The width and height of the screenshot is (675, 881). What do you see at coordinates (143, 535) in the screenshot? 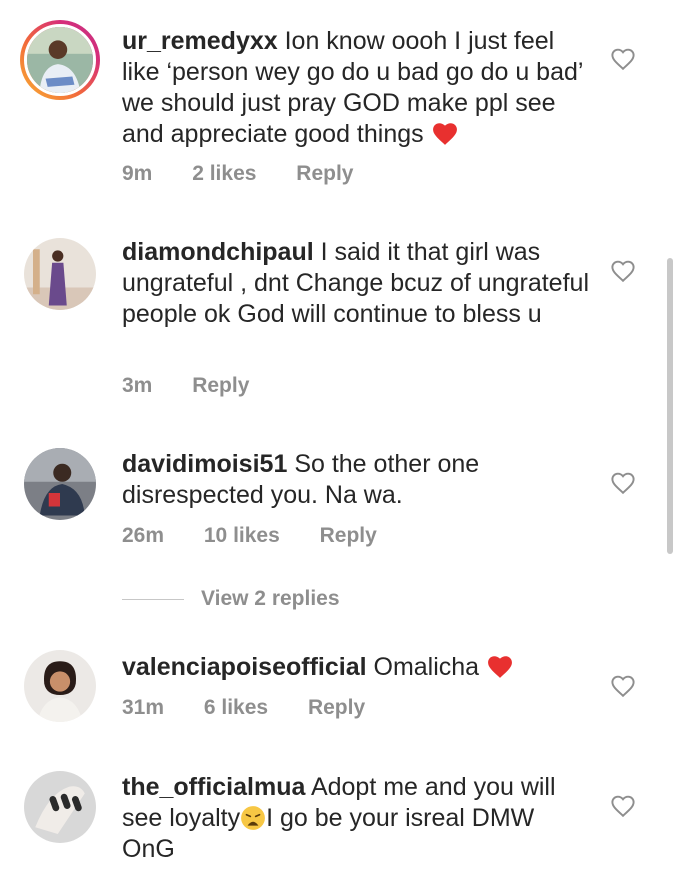
I see `comment-time: 26m` at bounding box center [143, 535].